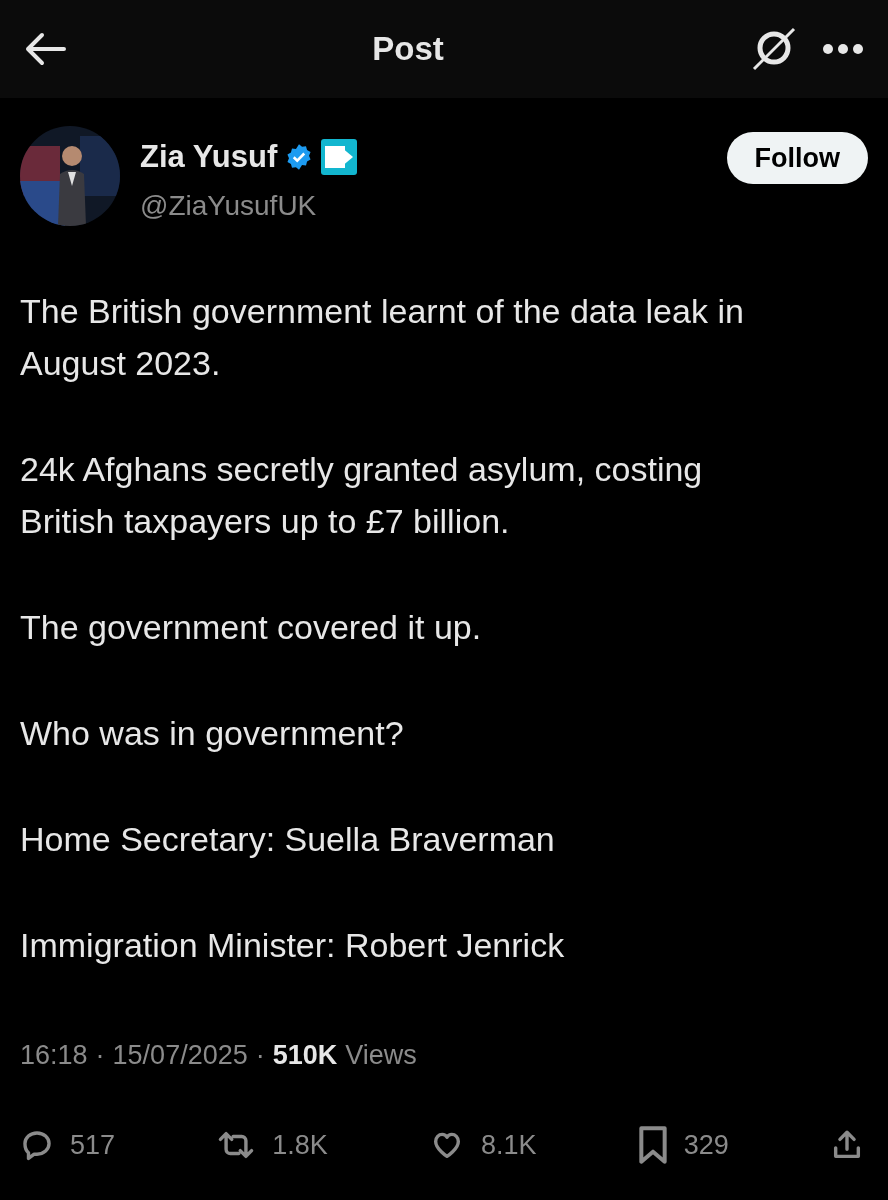 The width and height of the screenshot is (888, 1200). I want to click on author-handle: @ZiaYusufUK, so click(229, 205).